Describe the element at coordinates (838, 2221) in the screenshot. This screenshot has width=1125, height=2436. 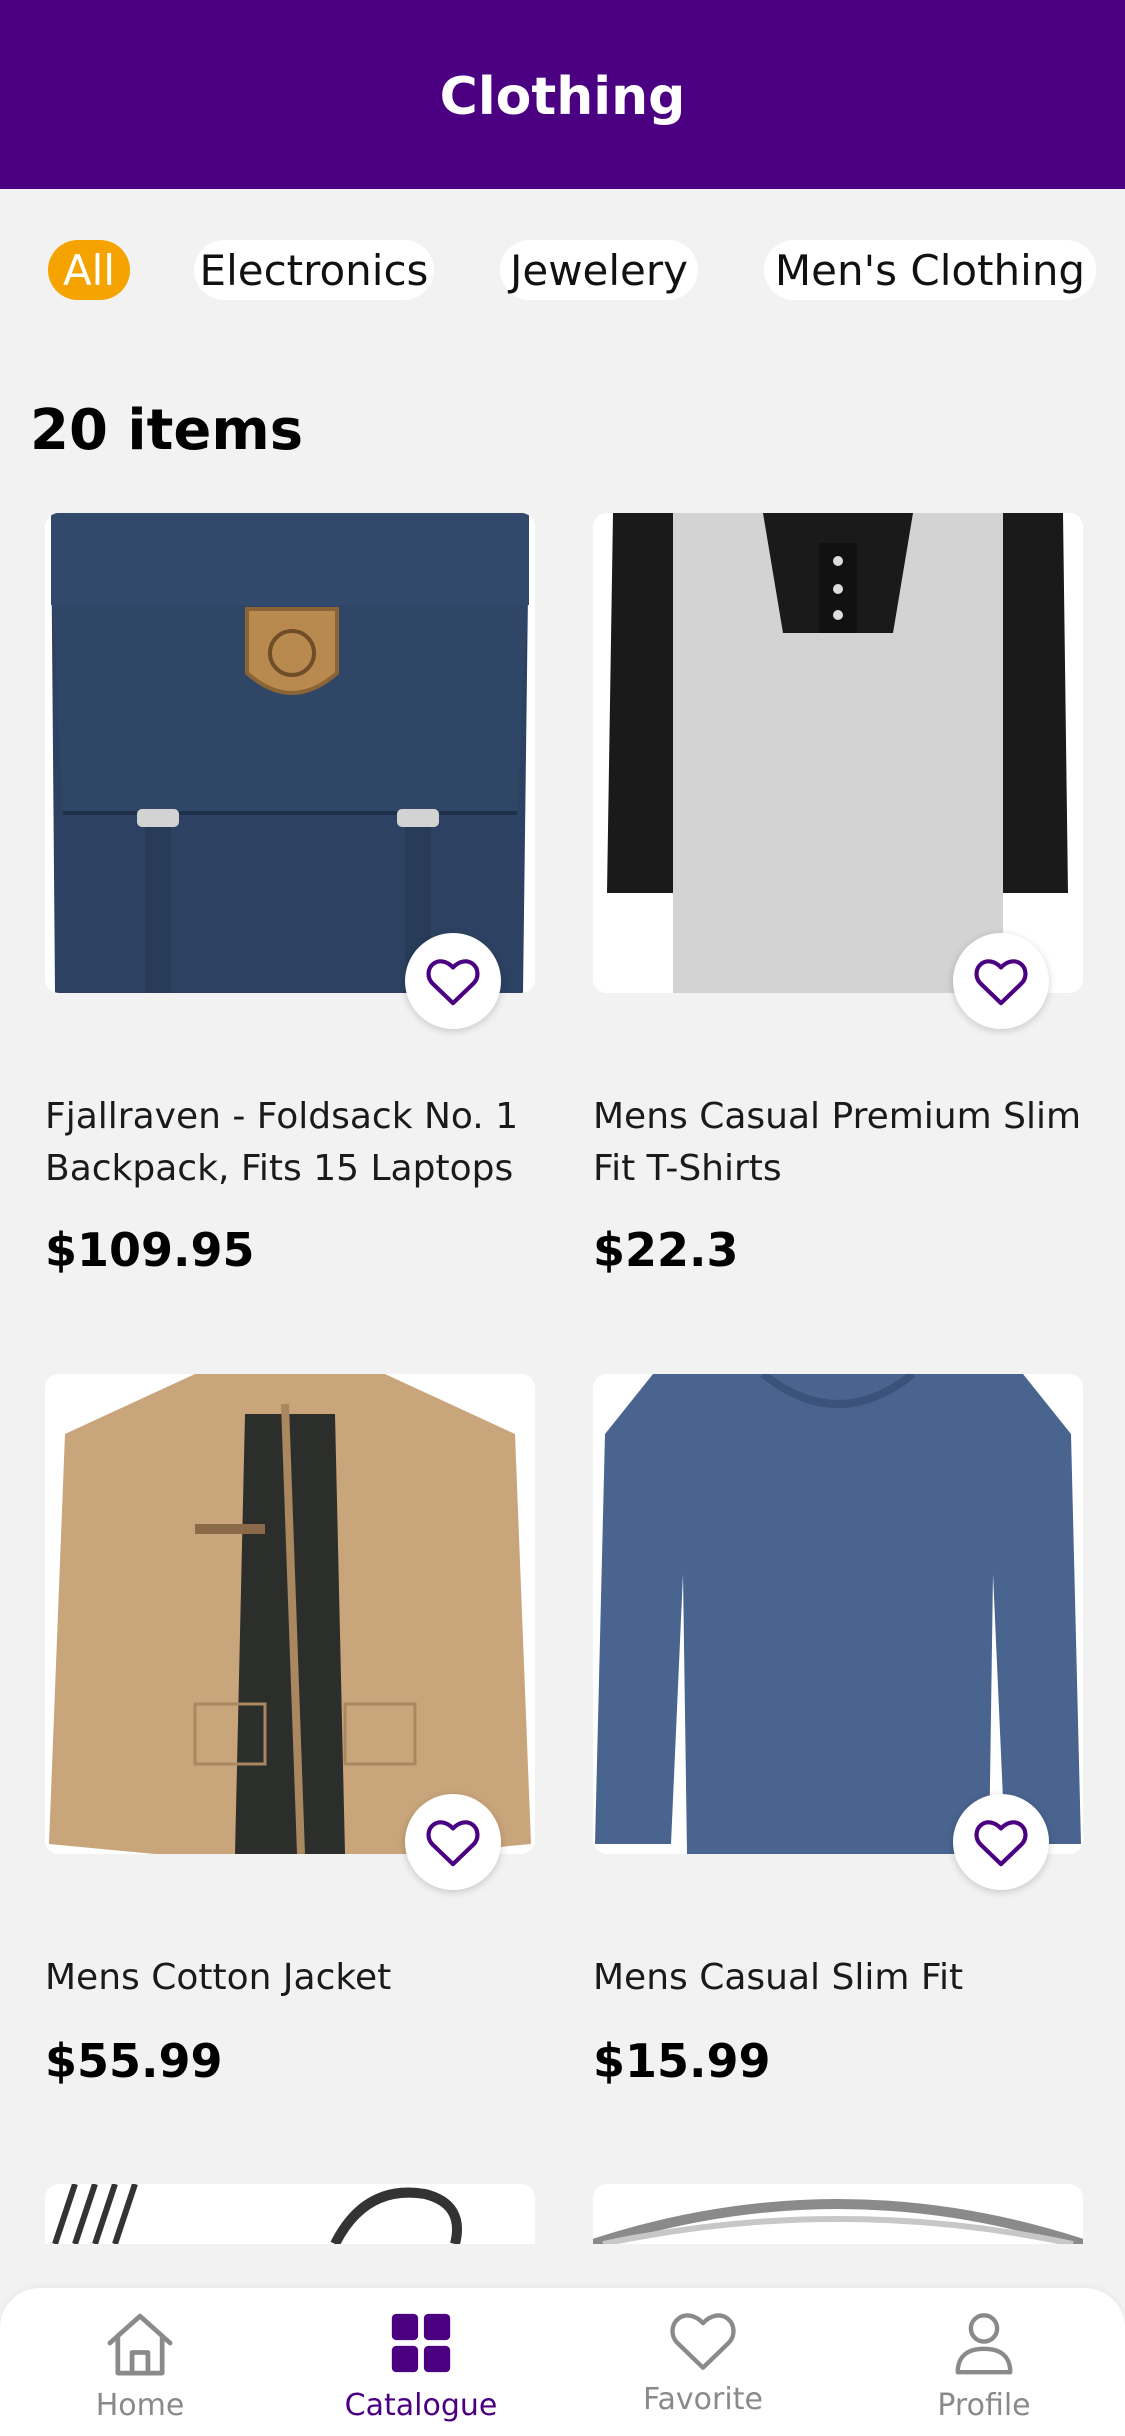
I see `ring-image` at that location.